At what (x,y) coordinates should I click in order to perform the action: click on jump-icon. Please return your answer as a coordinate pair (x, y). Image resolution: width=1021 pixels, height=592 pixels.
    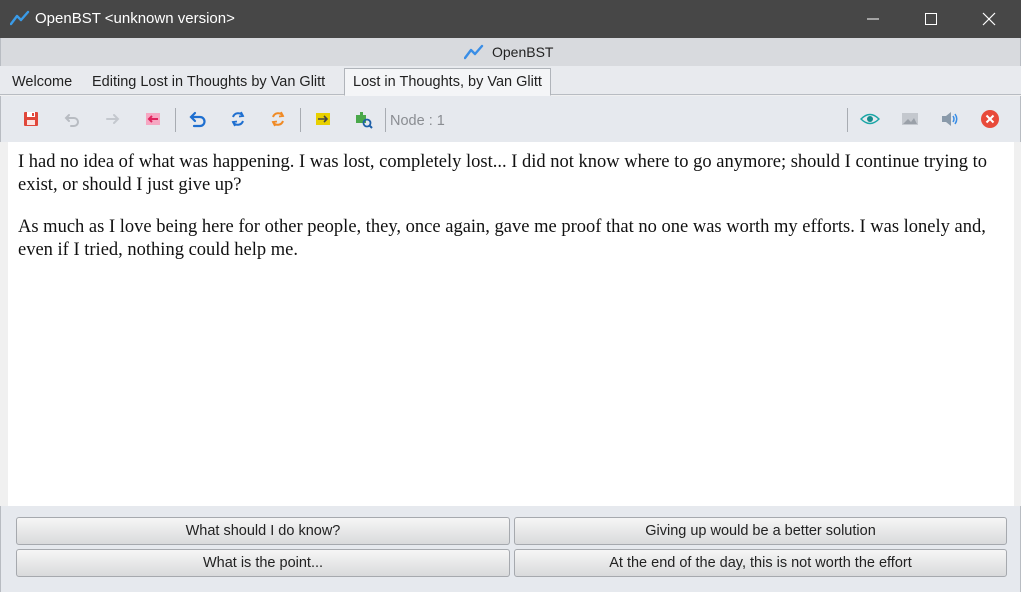
    Looking at the image, I should click on (323, 119).